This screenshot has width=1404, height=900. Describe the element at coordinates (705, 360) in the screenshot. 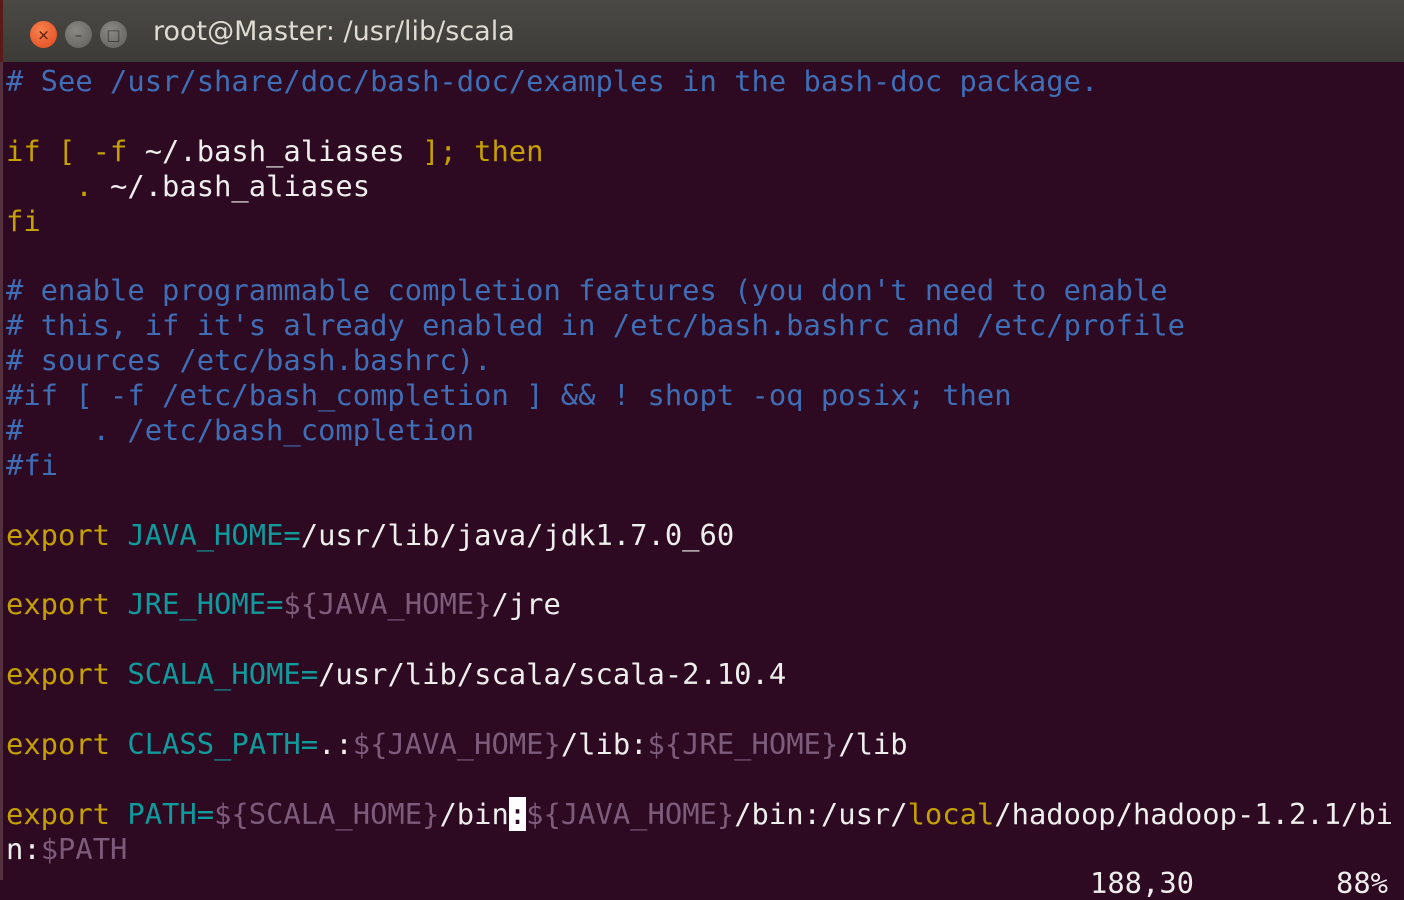

I see `editor-line: # sources /etc/bash.bashrc).` at that location.